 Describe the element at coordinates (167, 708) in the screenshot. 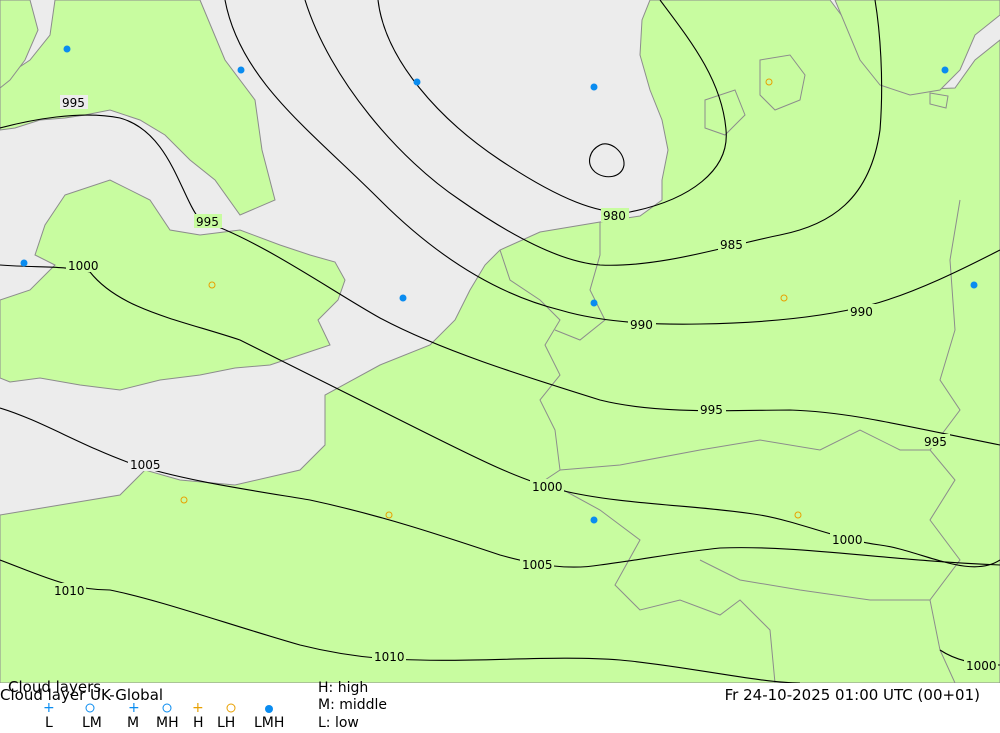

I see `symbol-mh-icon` at that location.